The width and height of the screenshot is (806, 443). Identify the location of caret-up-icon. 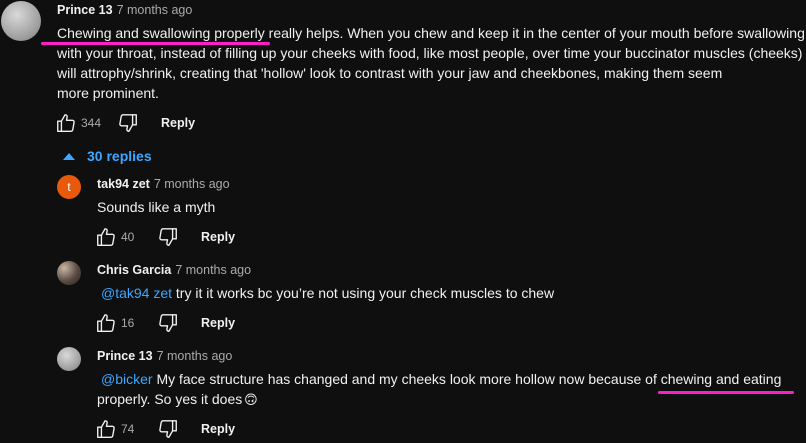
(69, 156).